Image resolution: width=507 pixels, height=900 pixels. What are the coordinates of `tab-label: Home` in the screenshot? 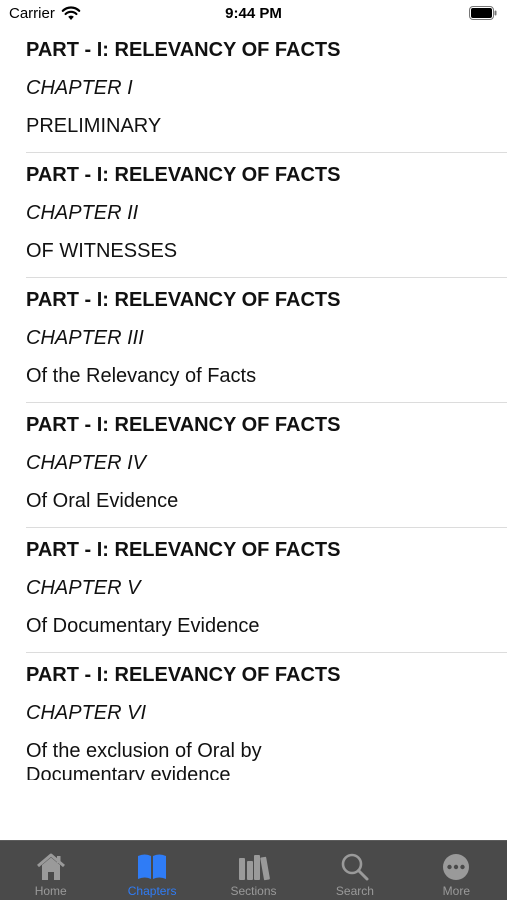 It's located at (50, 891).